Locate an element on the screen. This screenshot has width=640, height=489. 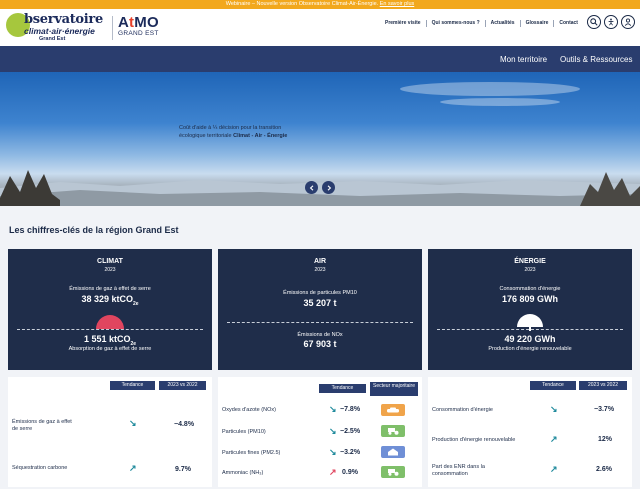
observatoire-logo: bservatoire climat·air·énergie Grand Est is located at coordinates (58, 27).